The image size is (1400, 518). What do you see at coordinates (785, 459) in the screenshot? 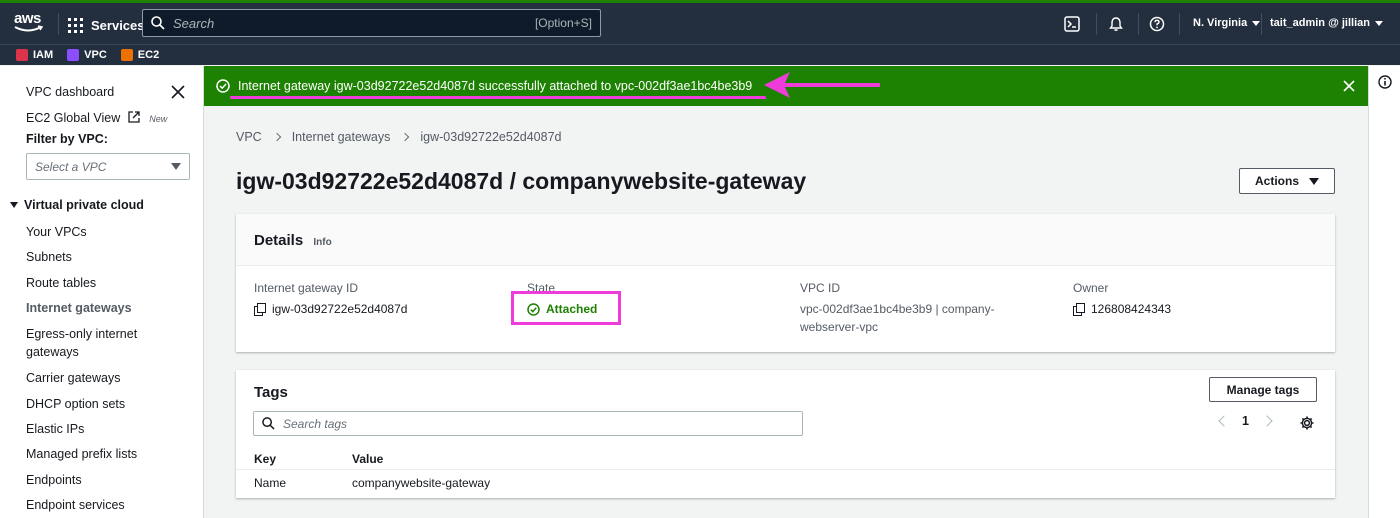
I see `tags-table-header: Key Value` at bounding box center [785, 459].